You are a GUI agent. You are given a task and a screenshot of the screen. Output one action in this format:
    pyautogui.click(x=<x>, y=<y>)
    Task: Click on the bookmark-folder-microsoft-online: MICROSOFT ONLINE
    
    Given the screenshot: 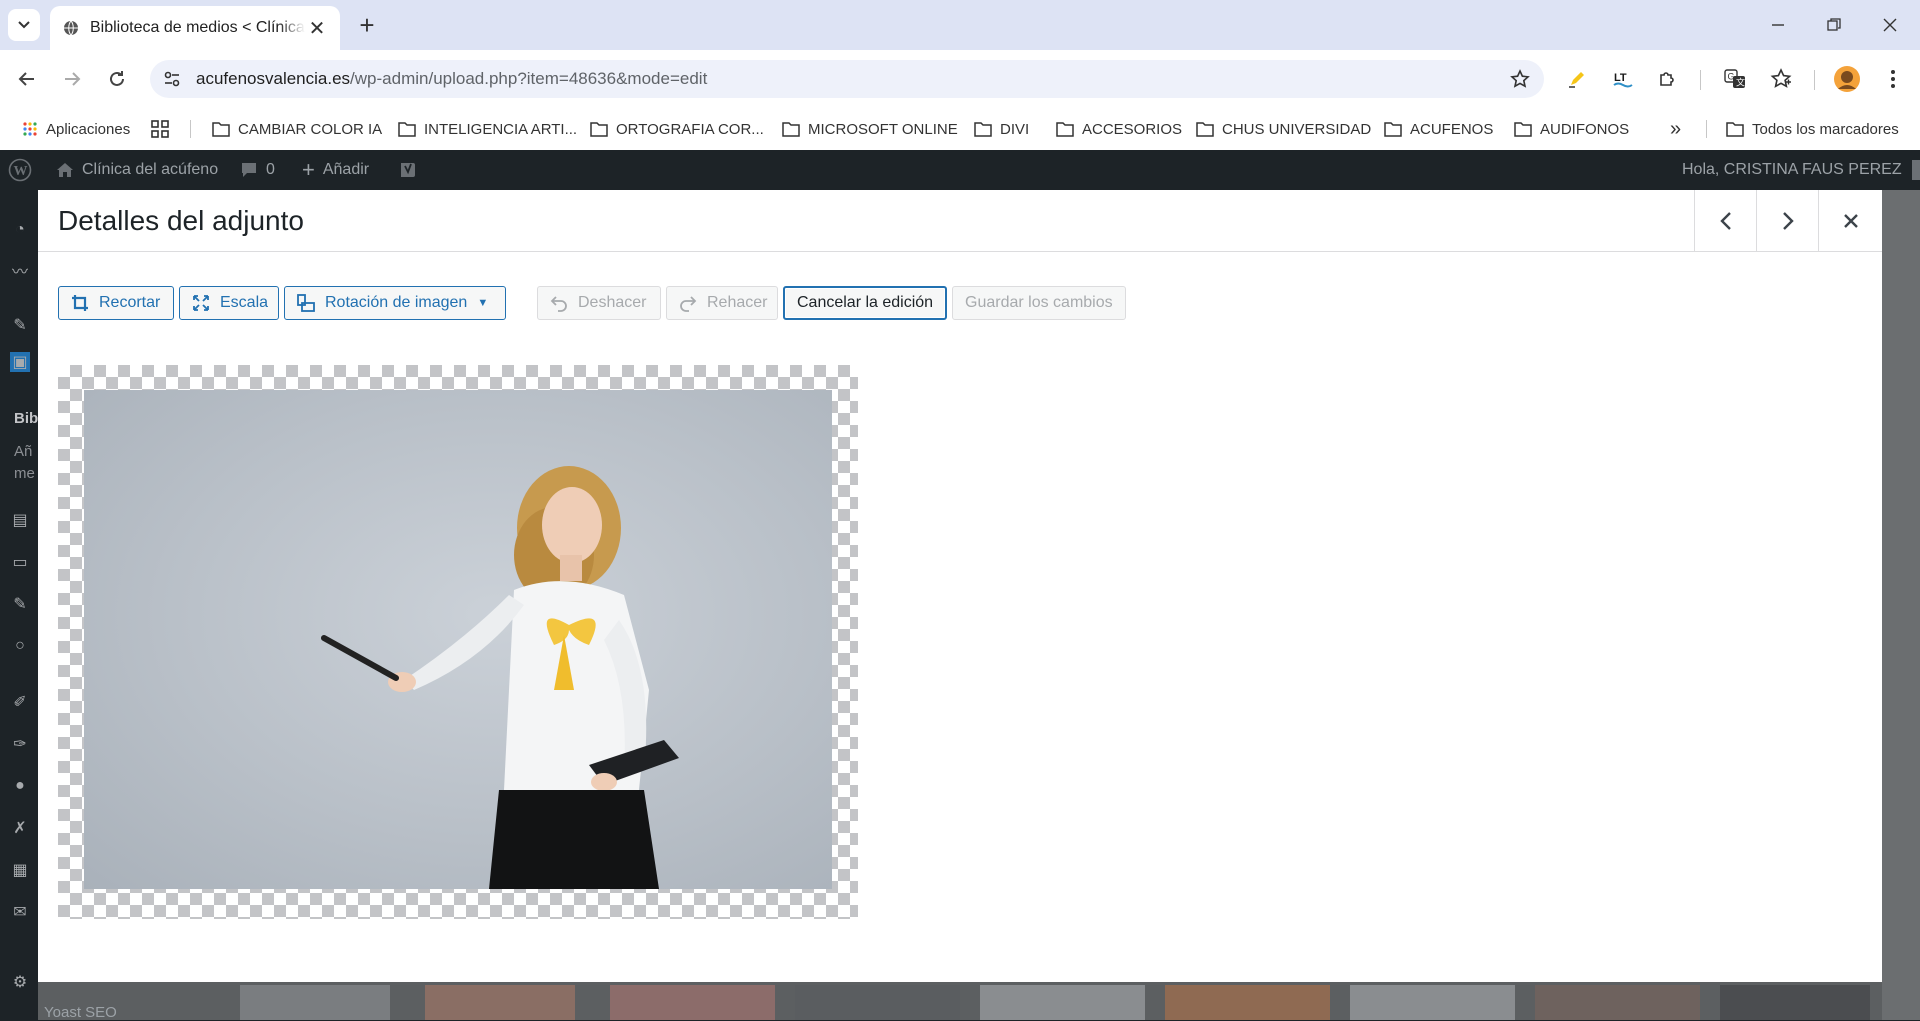 What is the action you would take?
    pyautogui.click(x=870, y=129)
    